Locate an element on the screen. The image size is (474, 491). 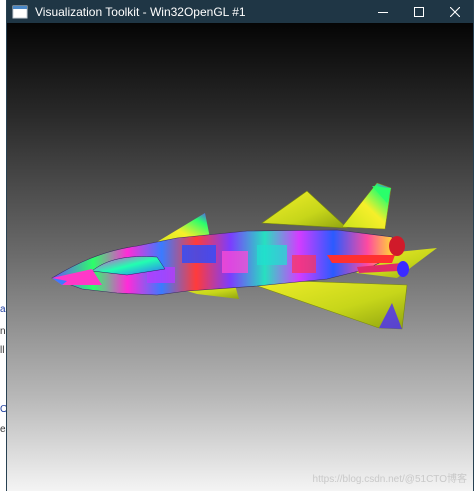
minimize-button is located at coordinates (383, 11).